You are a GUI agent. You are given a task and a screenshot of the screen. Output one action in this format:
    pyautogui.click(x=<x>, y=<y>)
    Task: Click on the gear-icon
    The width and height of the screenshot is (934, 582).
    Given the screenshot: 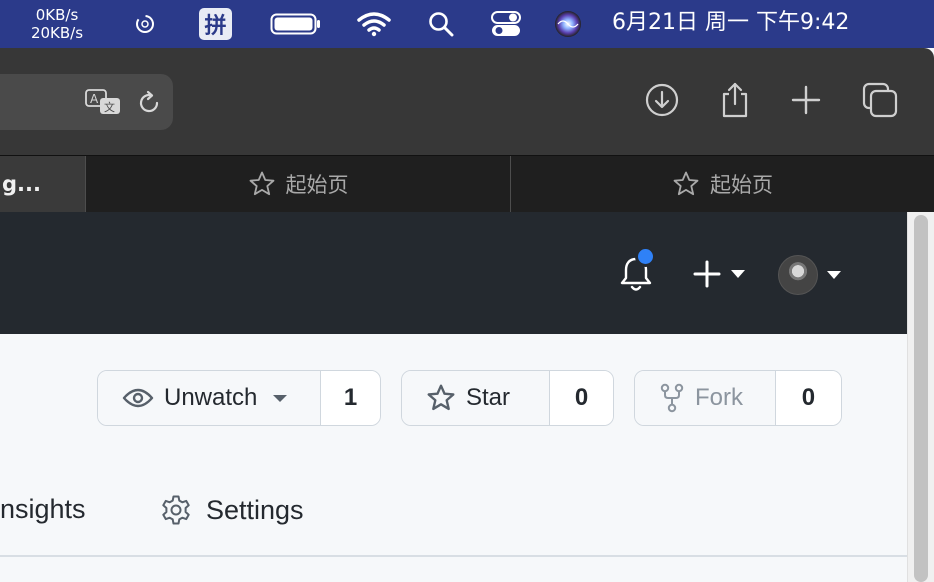 What is the action you would take?
    pyautogui.click(x=176, y=510)
    